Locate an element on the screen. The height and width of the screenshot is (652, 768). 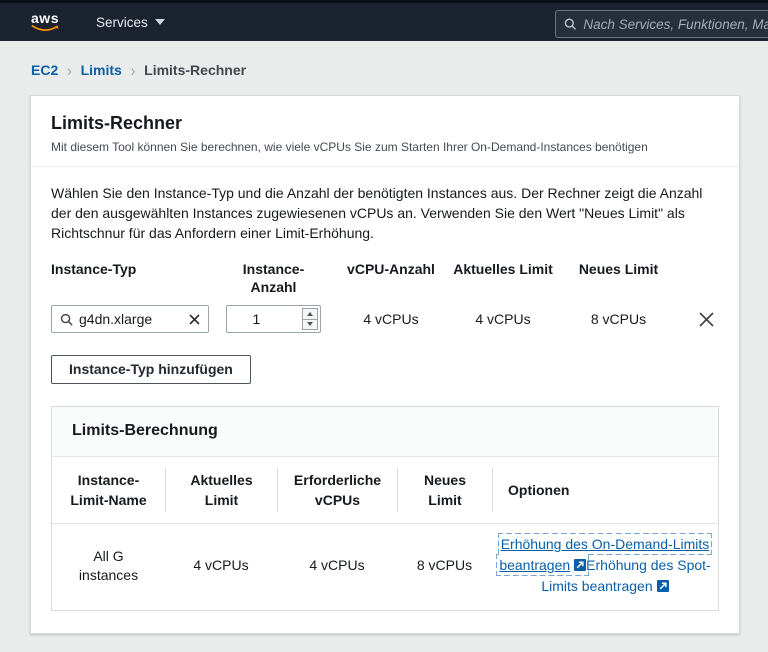
arrow-down-icon is located at coordinates (310, 324).